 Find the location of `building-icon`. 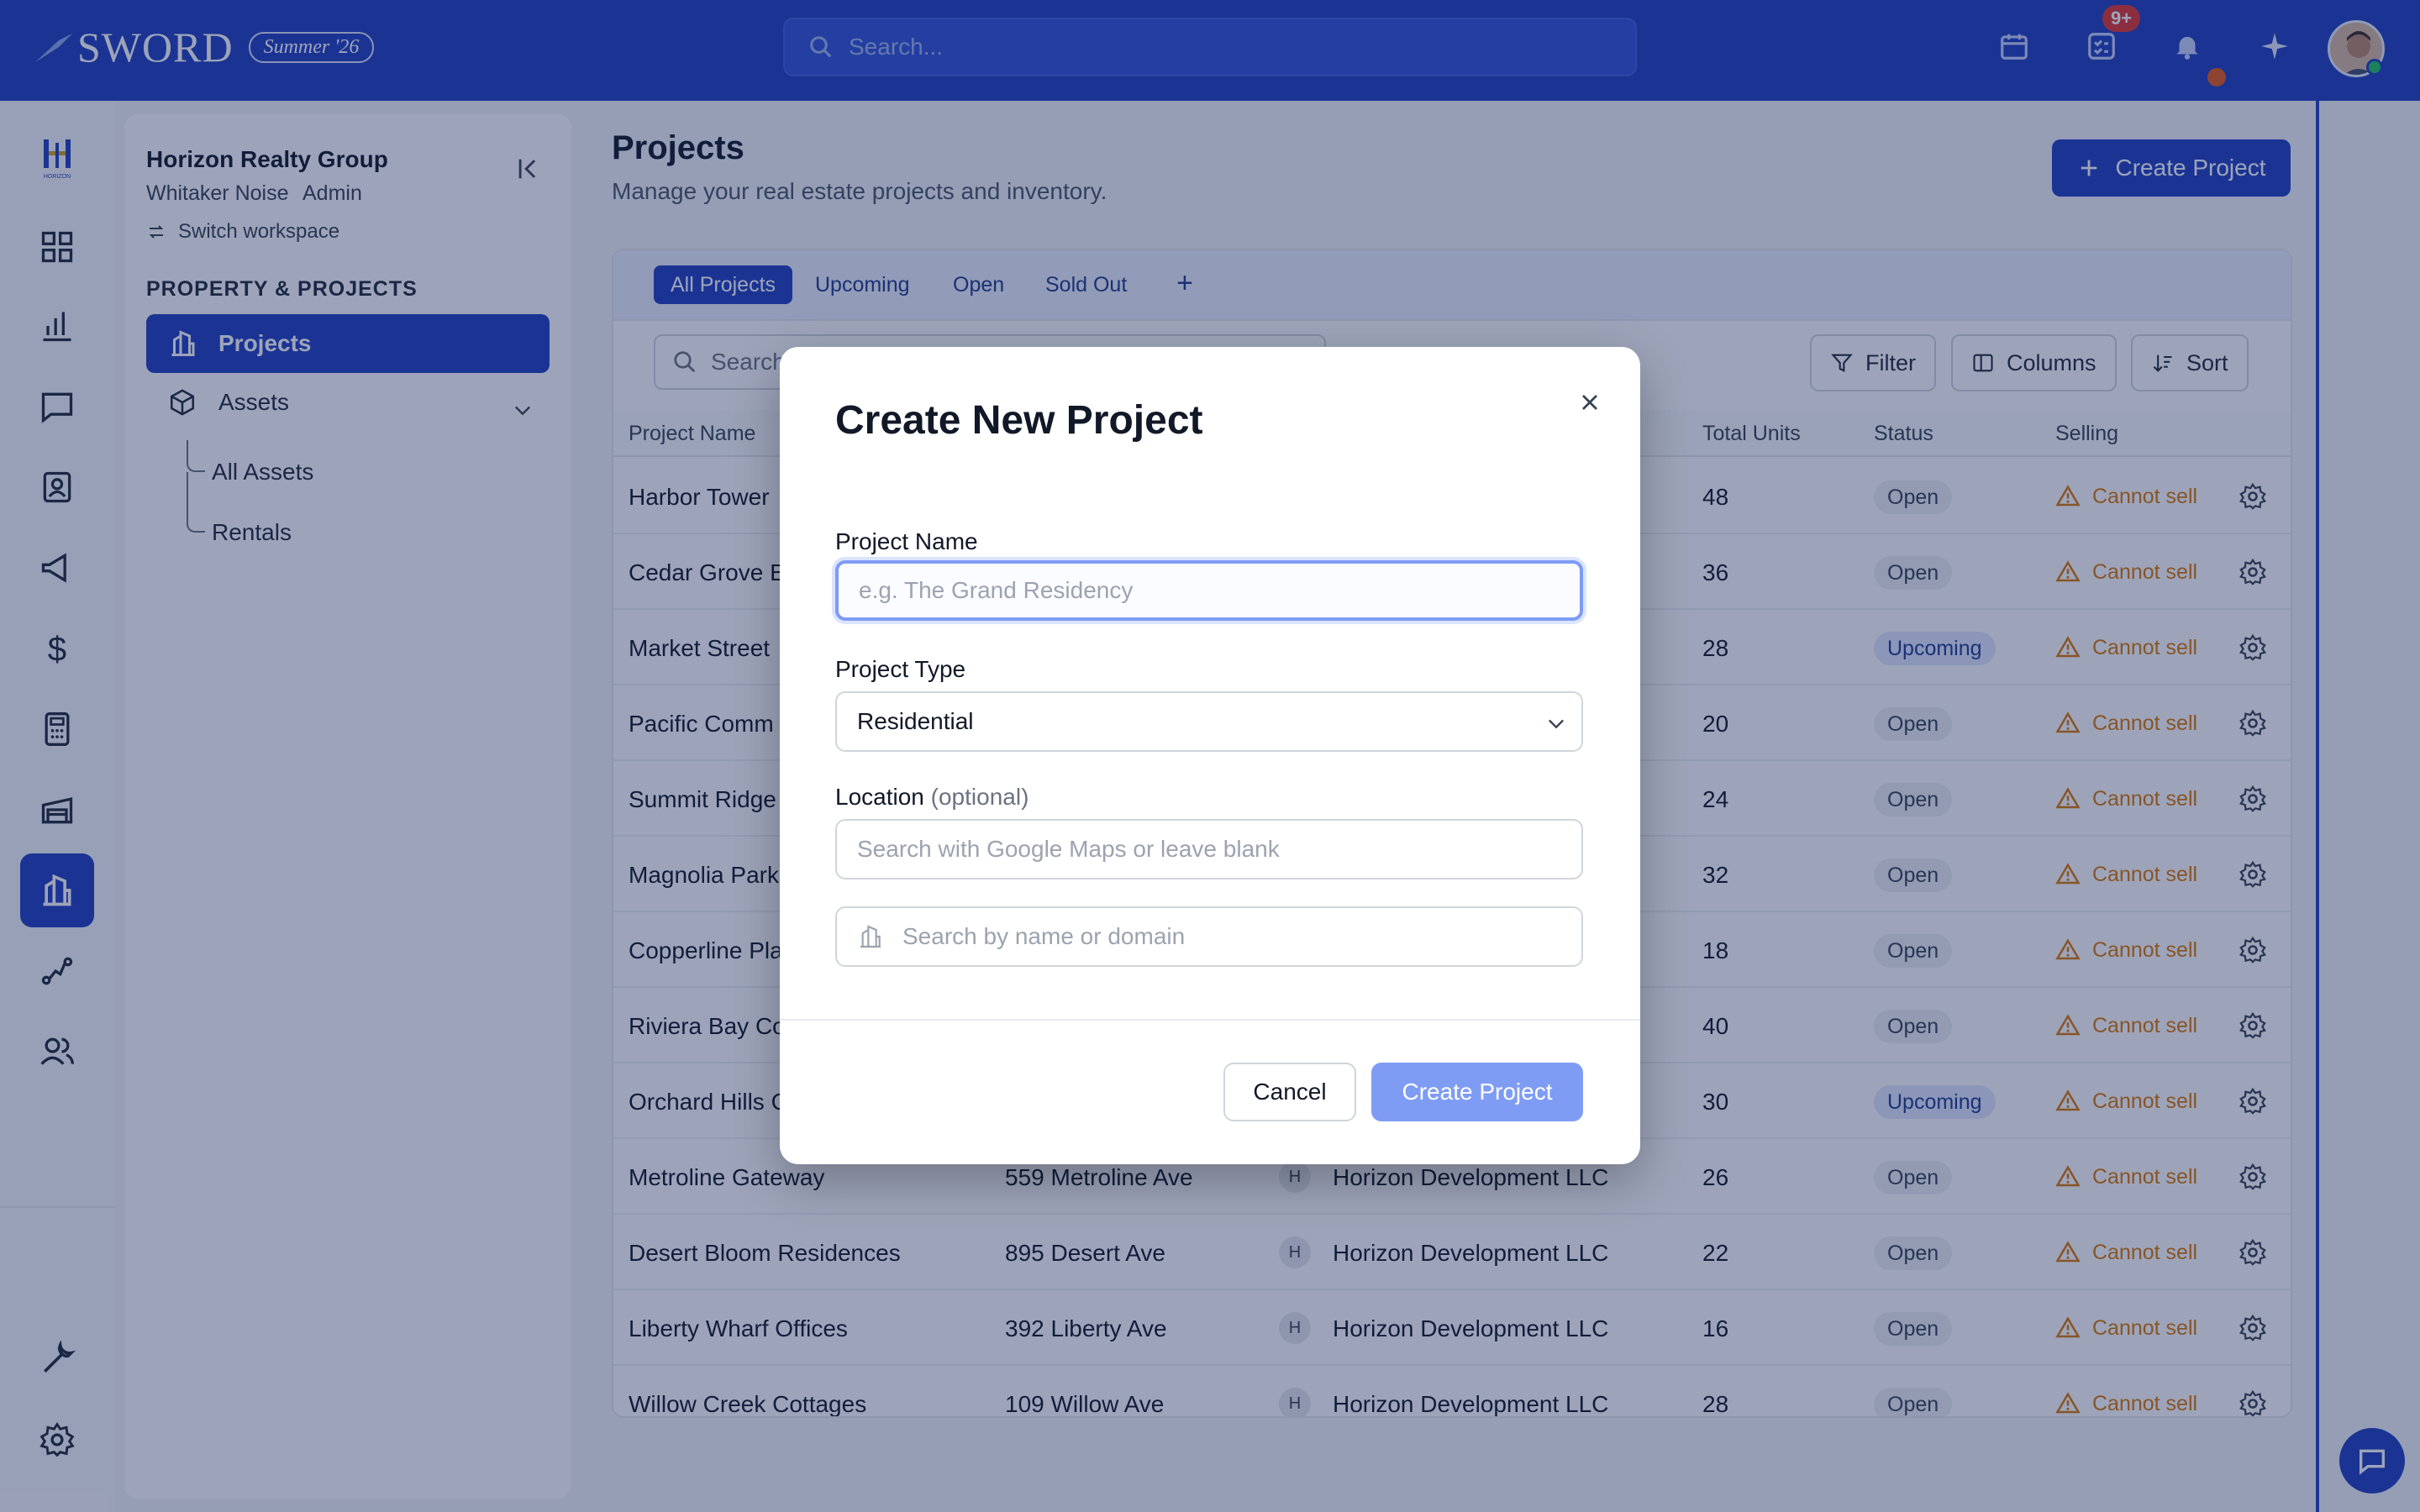

building-icon is located at coordinates (870, 936).